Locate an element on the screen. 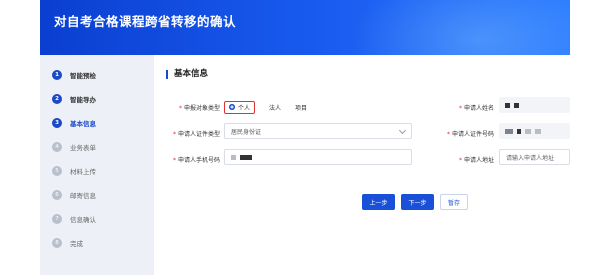 The width and height of the screenshot is (614, 275). step-label: 业务表单 is located at coordinates (83, 148).